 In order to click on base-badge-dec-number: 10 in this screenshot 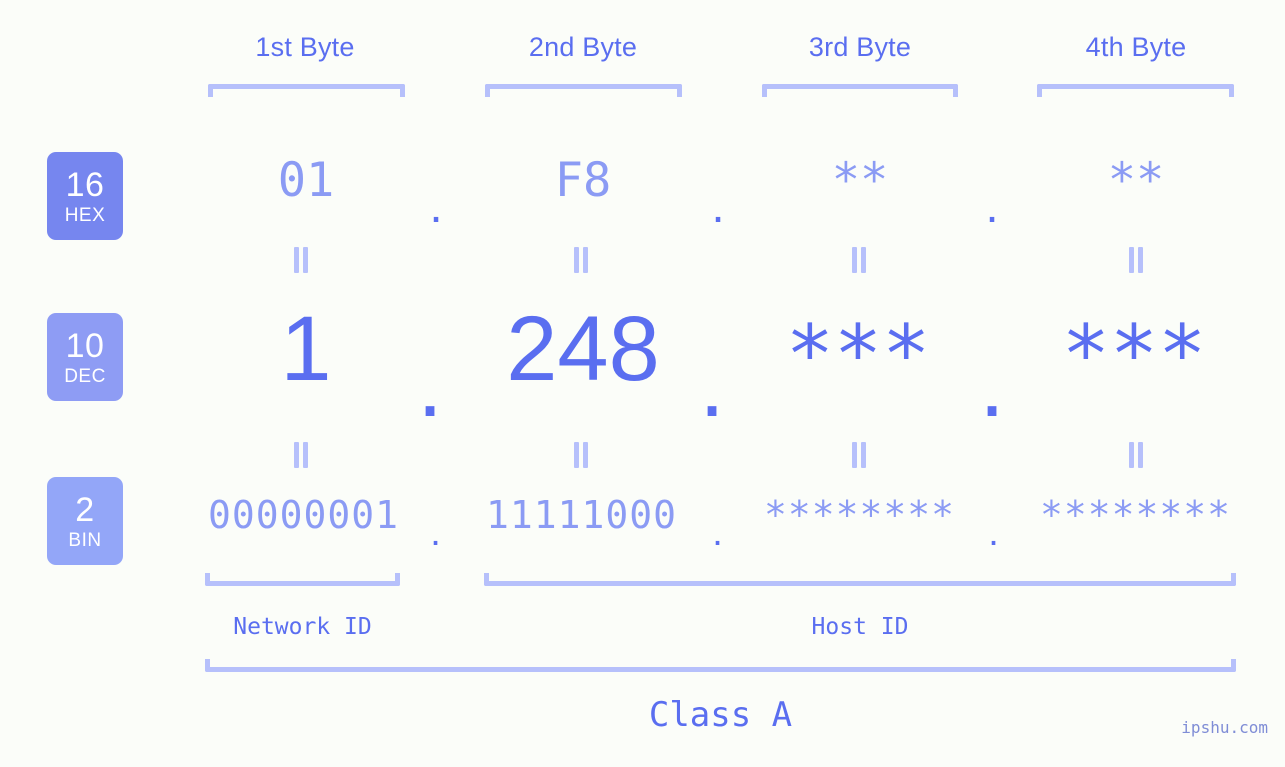, I will do `click(85, 345)`.